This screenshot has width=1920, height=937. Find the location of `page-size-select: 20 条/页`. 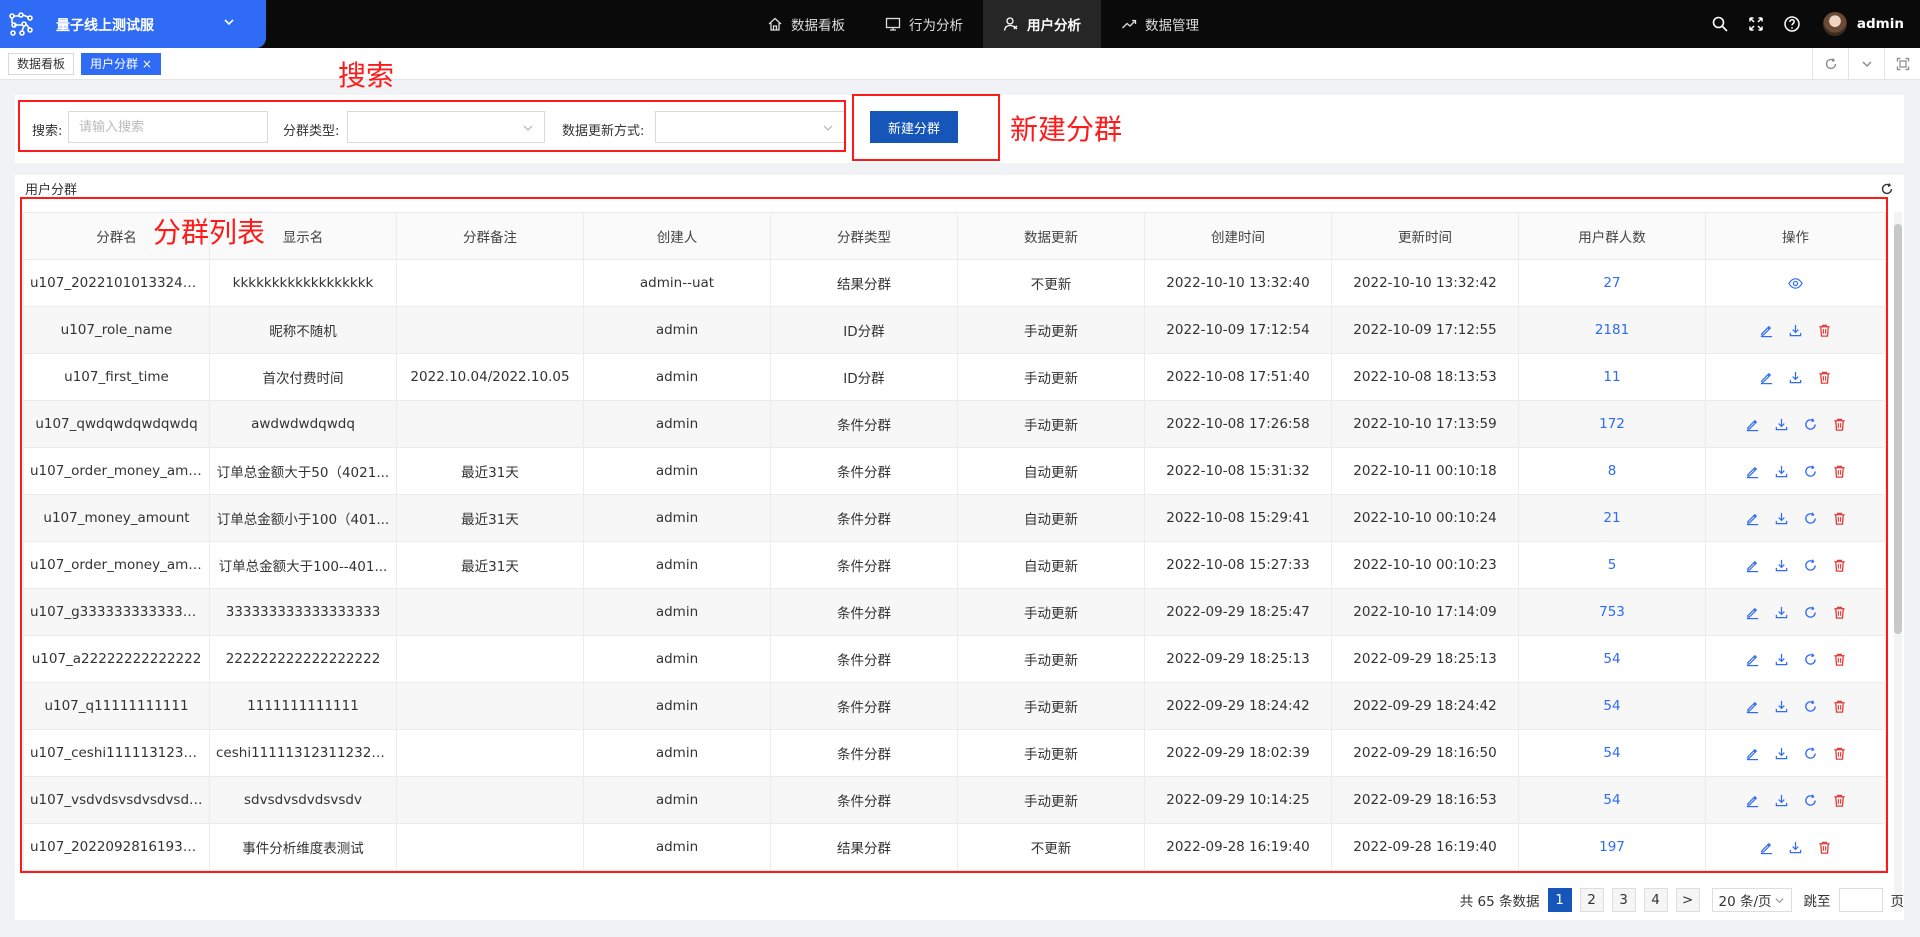

page-size-select: 20 条/页 is located at coordinates (1751, 900).